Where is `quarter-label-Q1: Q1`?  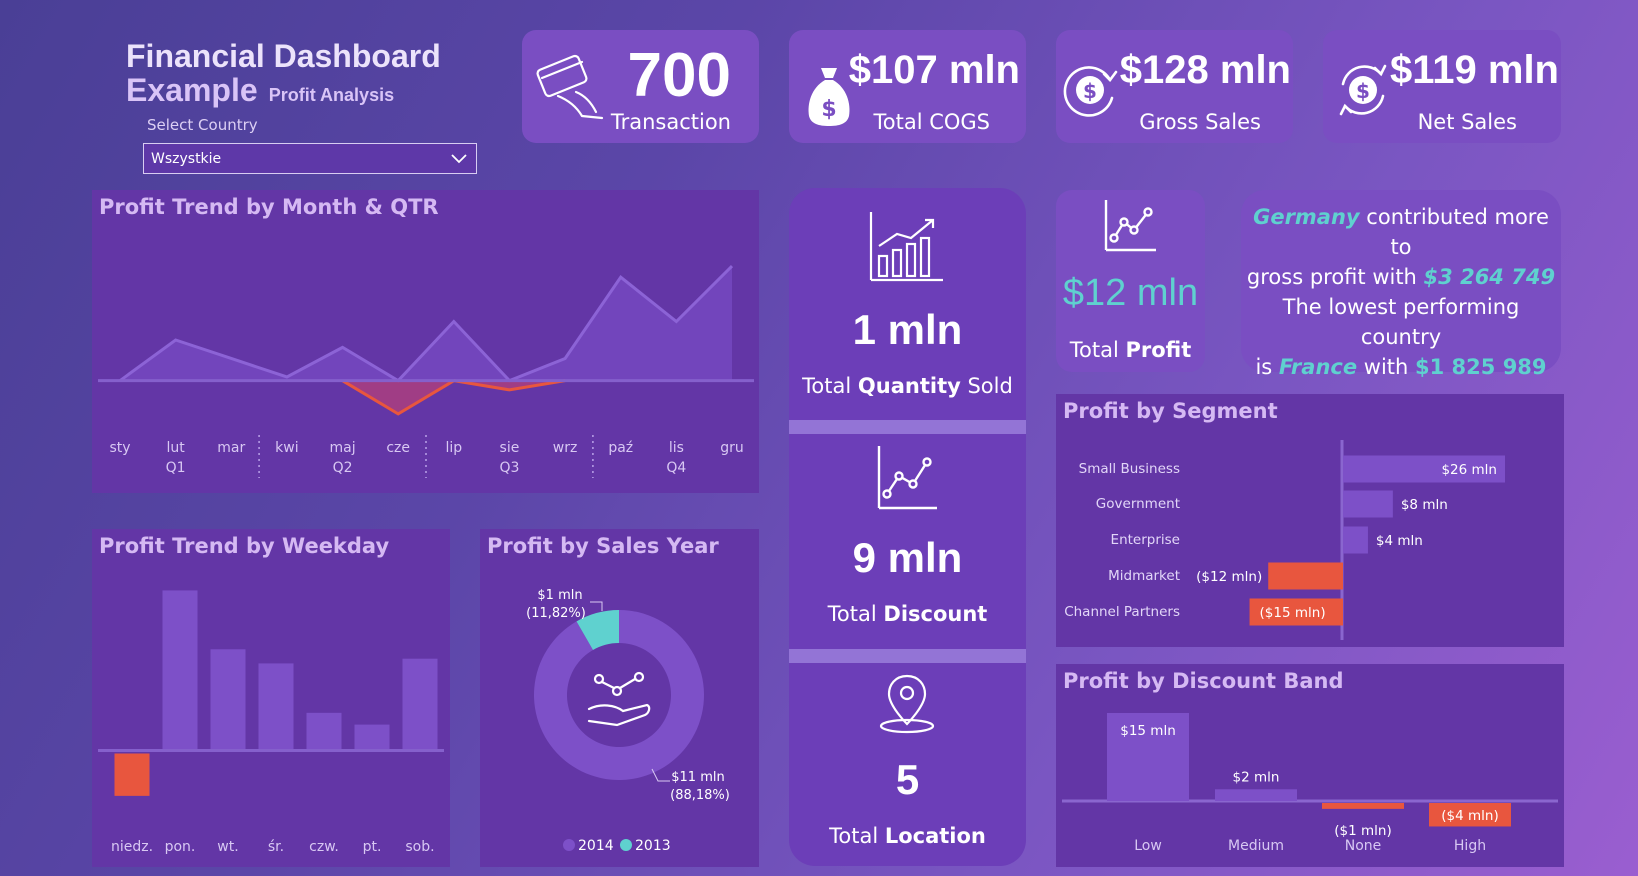 quarter-label-Q1: Q1 is located at coordinates (176, 468).